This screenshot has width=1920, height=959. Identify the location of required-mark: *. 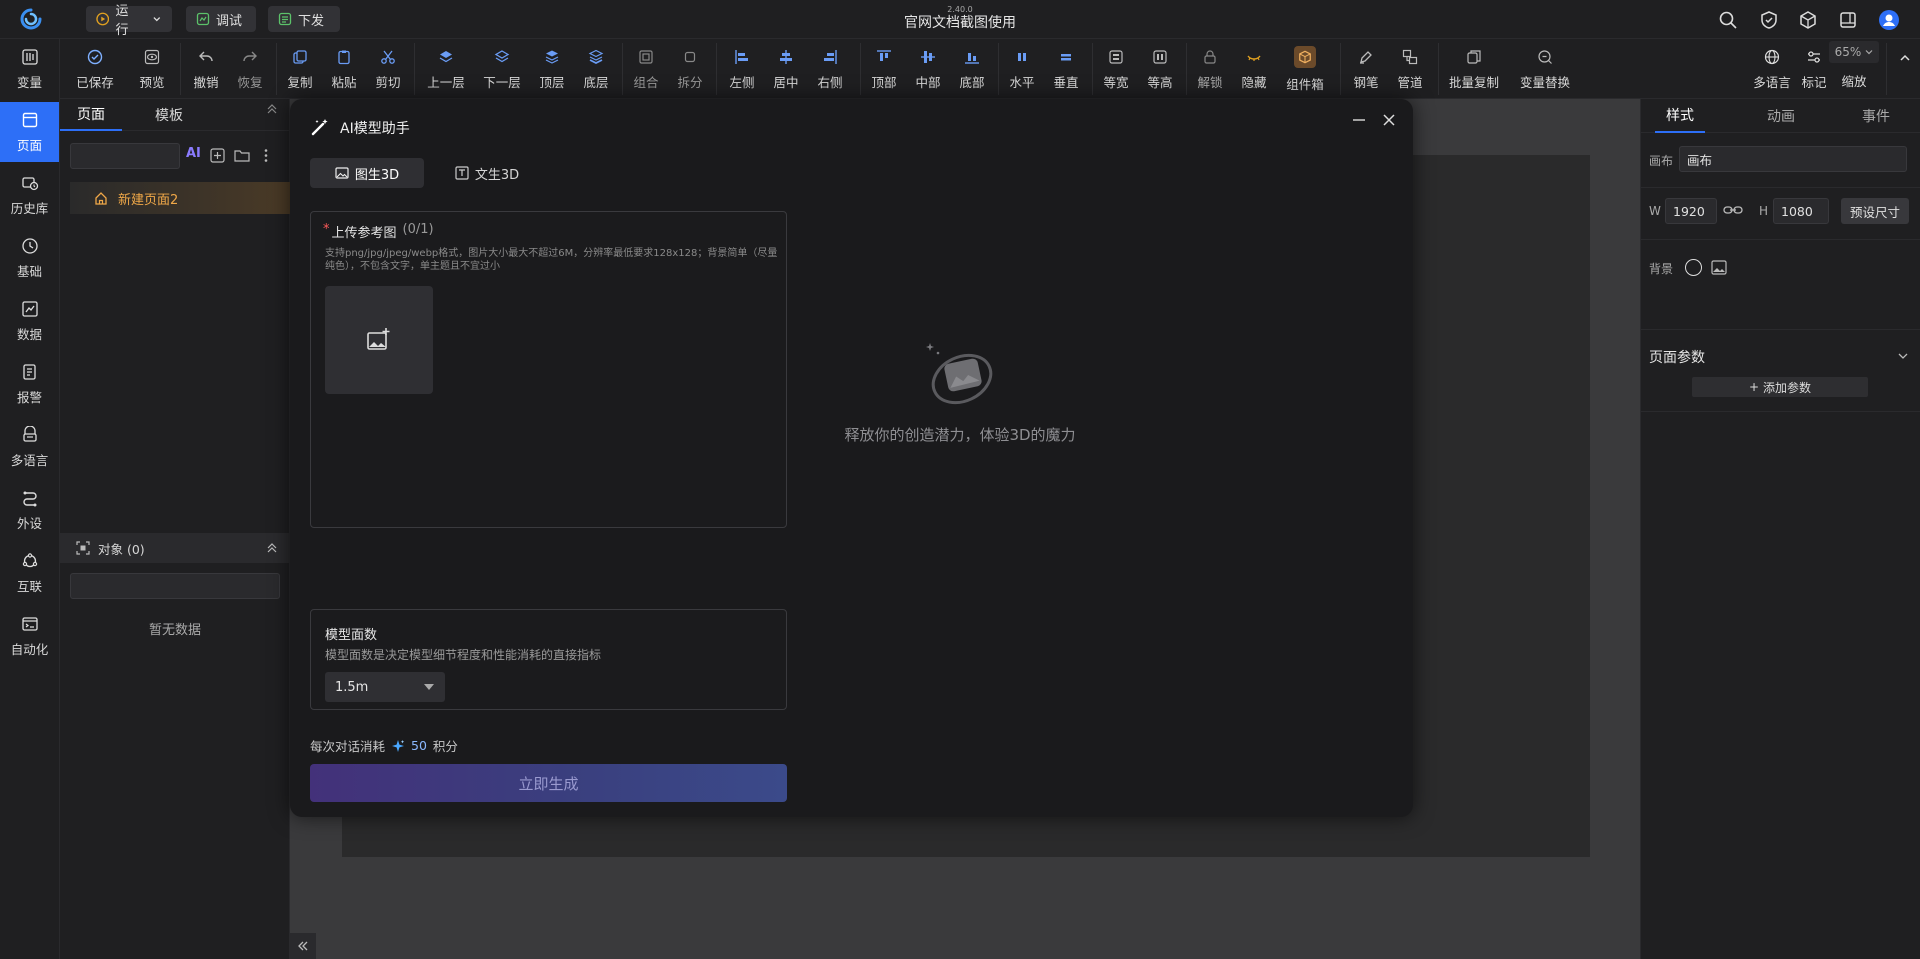
(326, 229).